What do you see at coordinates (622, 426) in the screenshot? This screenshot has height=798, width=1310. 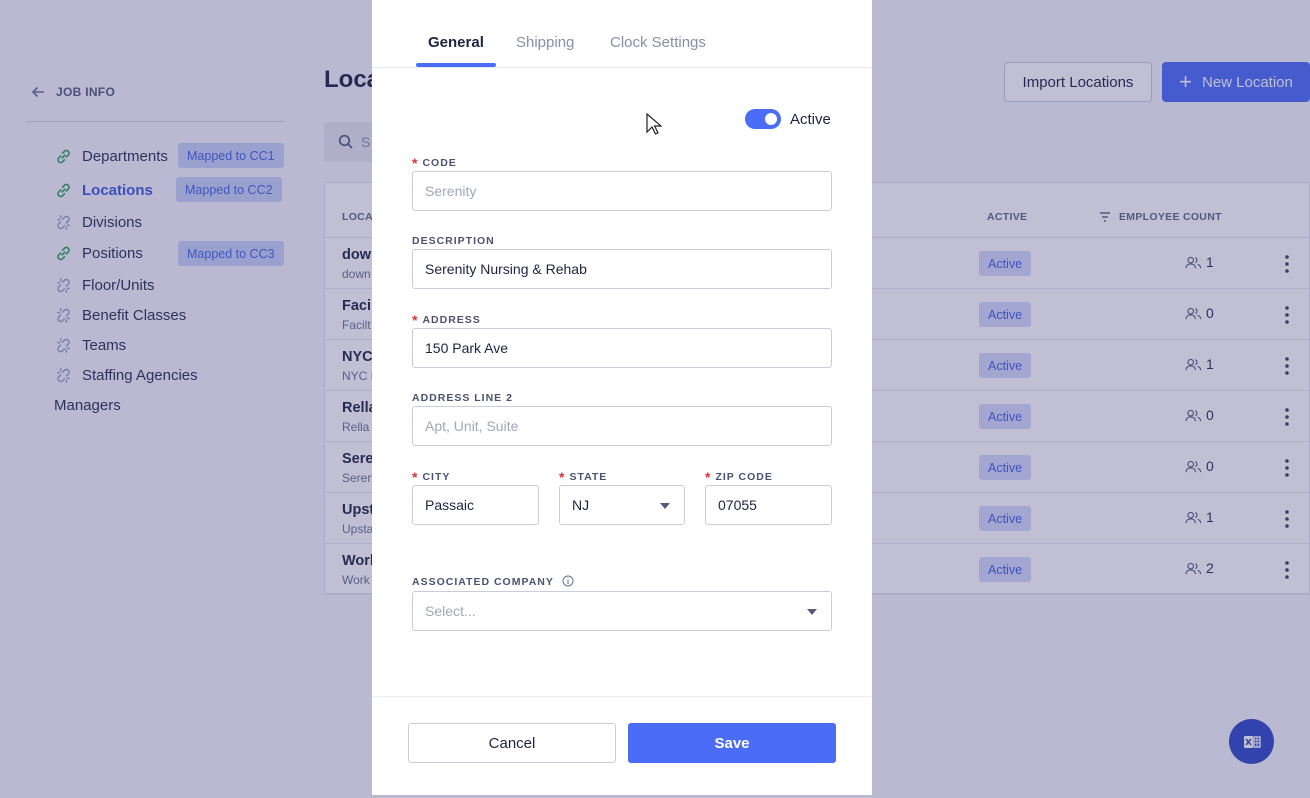 I see `address-line-2-field: Apt, Unit, Suite` at bounding box center [622, 426].